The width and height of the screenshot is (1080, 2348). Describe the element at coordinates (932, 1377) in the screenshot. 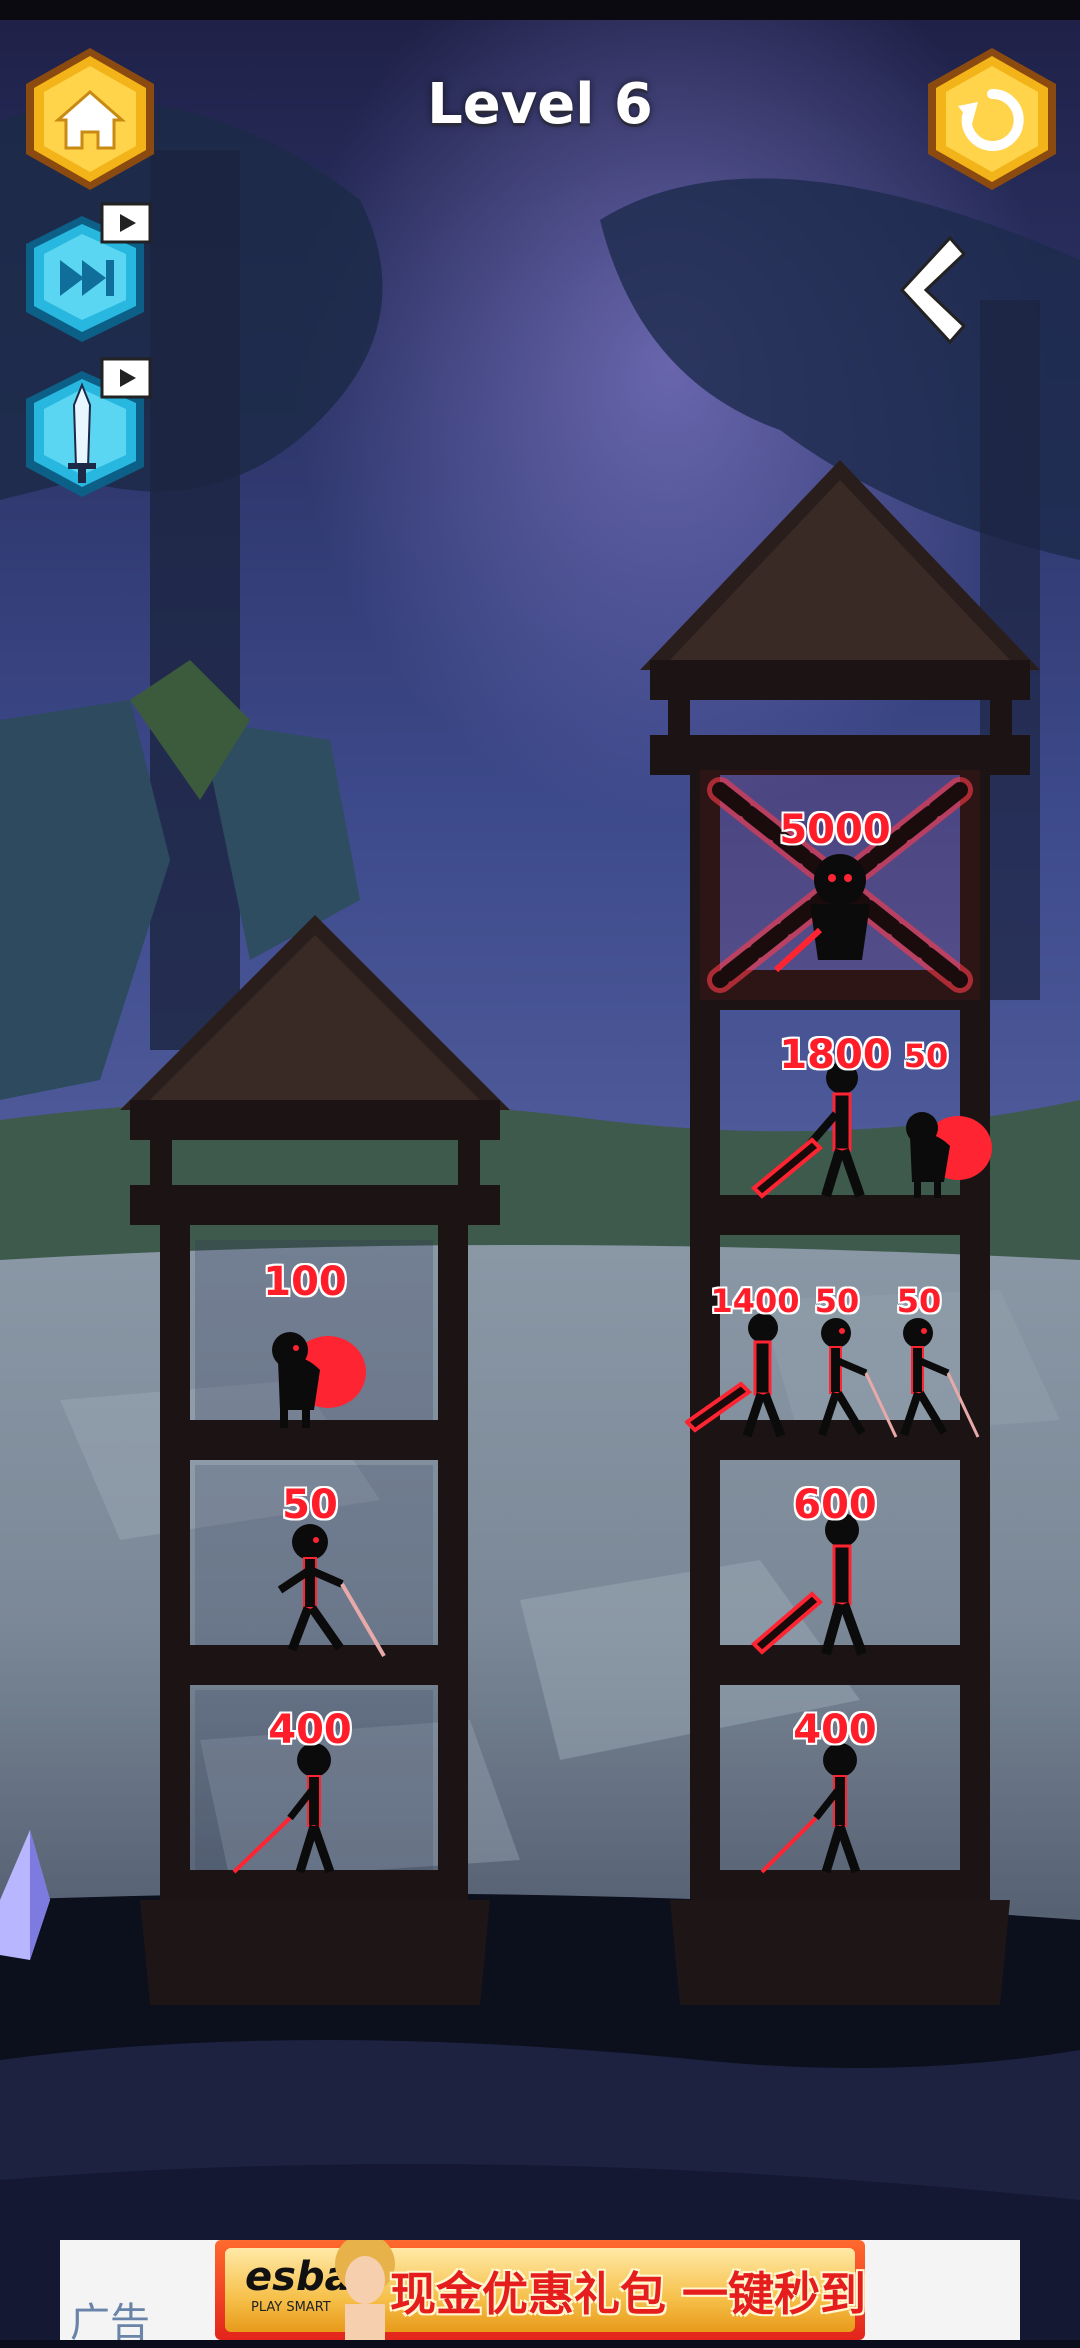

I see `enemy-unit-spearman` at that location.